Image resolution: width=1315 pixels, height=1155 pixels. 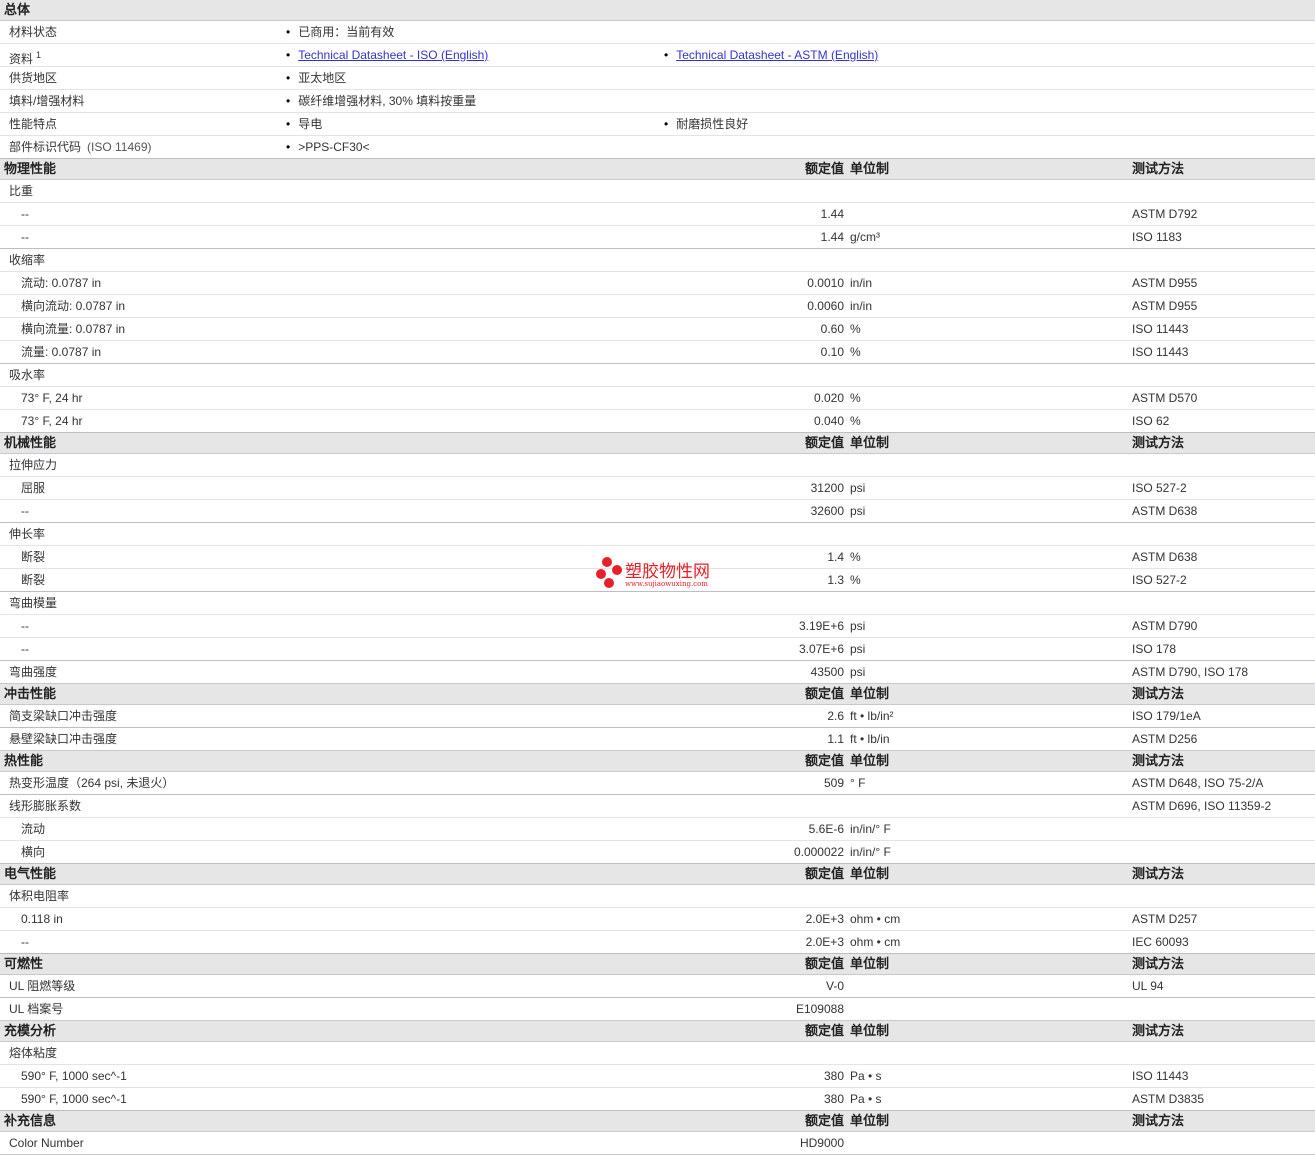 What do you see at coordinates (30, 168) in the screenshot?
I see `section-title: 物理性能` at bounding box center [30, 168].